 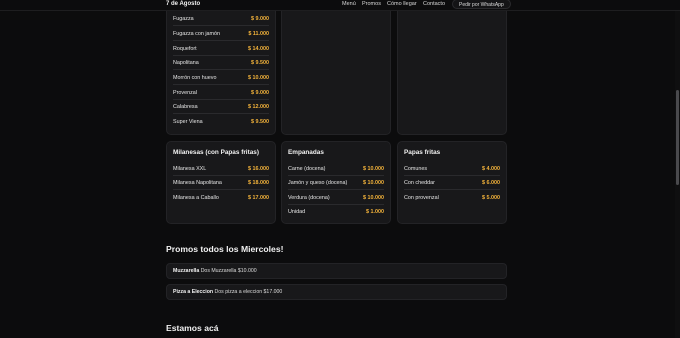 I want to click on promo-name: Pizza a Eleccion, so click(x=193, y=292).